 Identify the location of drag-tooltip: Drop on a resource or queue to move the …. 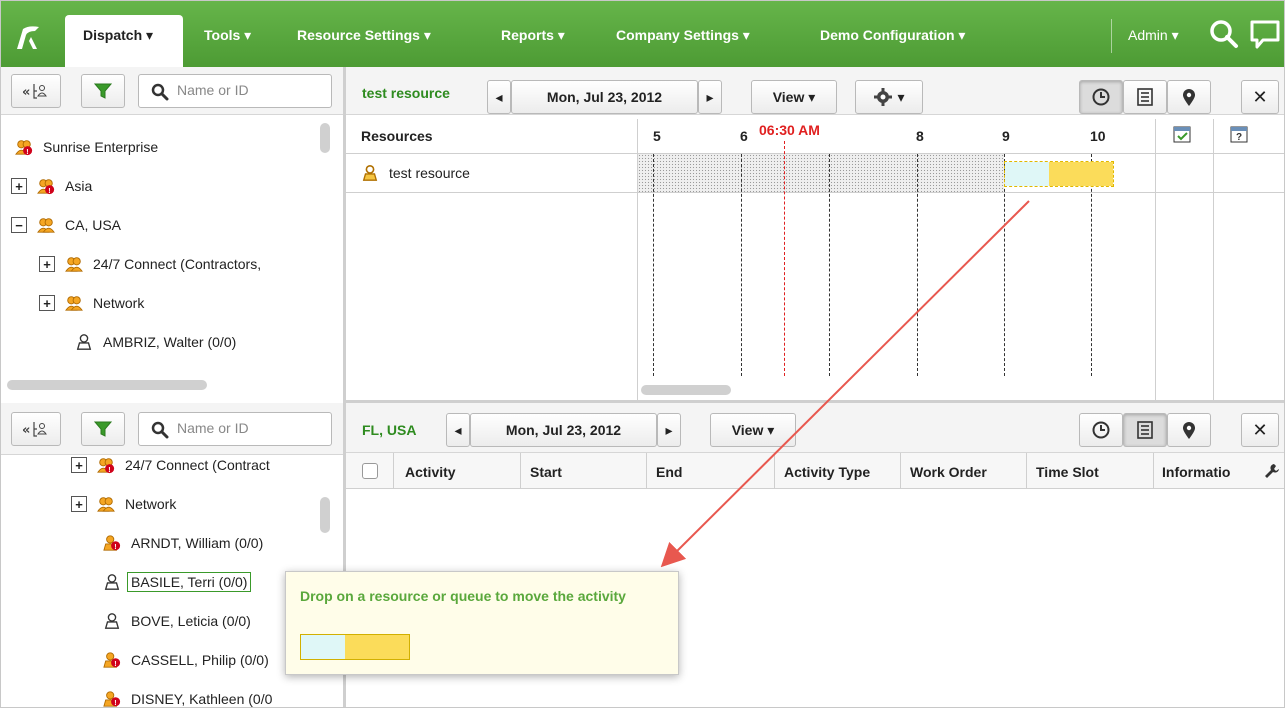
(482, 623).